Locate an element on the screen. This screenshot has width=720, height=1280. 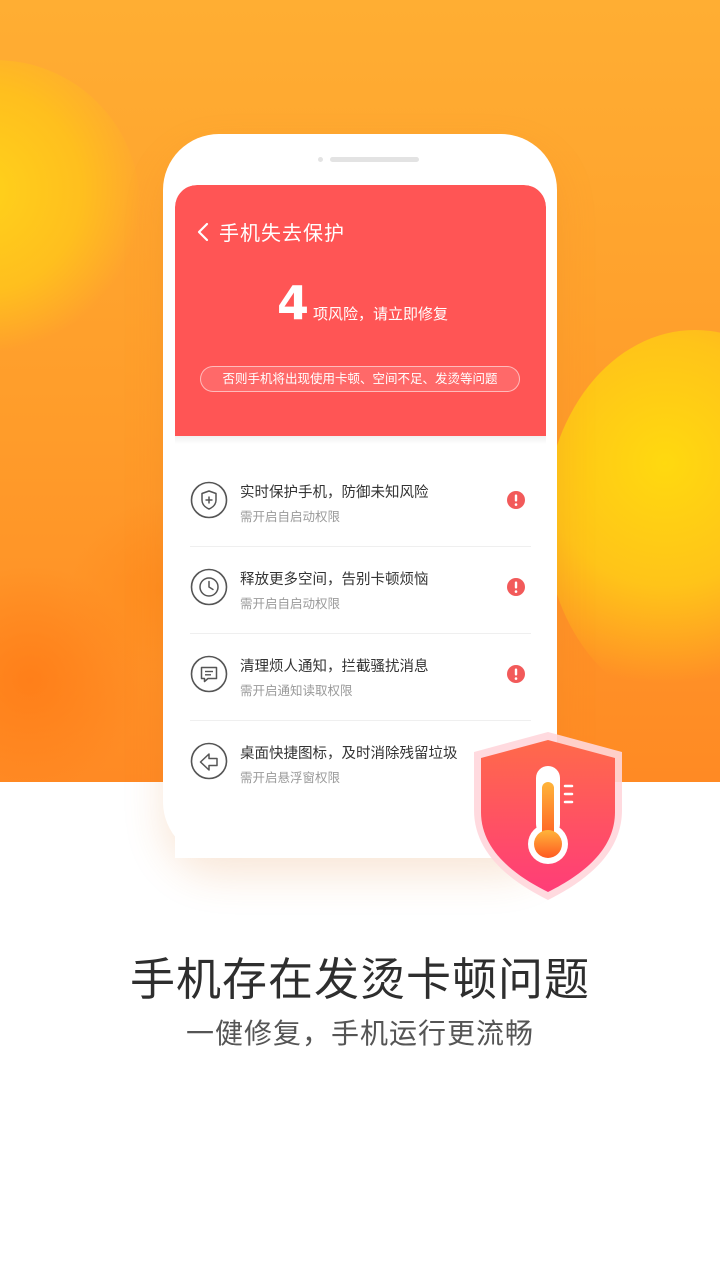
list-item-free-space: 释放更多空间，告别卡顿烦恼 需开启自启动权限 is located at coordinates (360, 590).